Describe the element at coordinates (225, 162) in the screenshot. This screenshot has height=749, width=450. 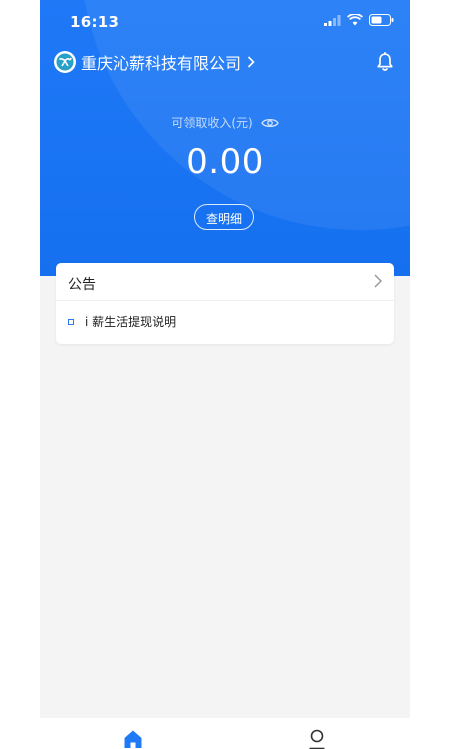
I see `income-amount: 0.00` at that location.